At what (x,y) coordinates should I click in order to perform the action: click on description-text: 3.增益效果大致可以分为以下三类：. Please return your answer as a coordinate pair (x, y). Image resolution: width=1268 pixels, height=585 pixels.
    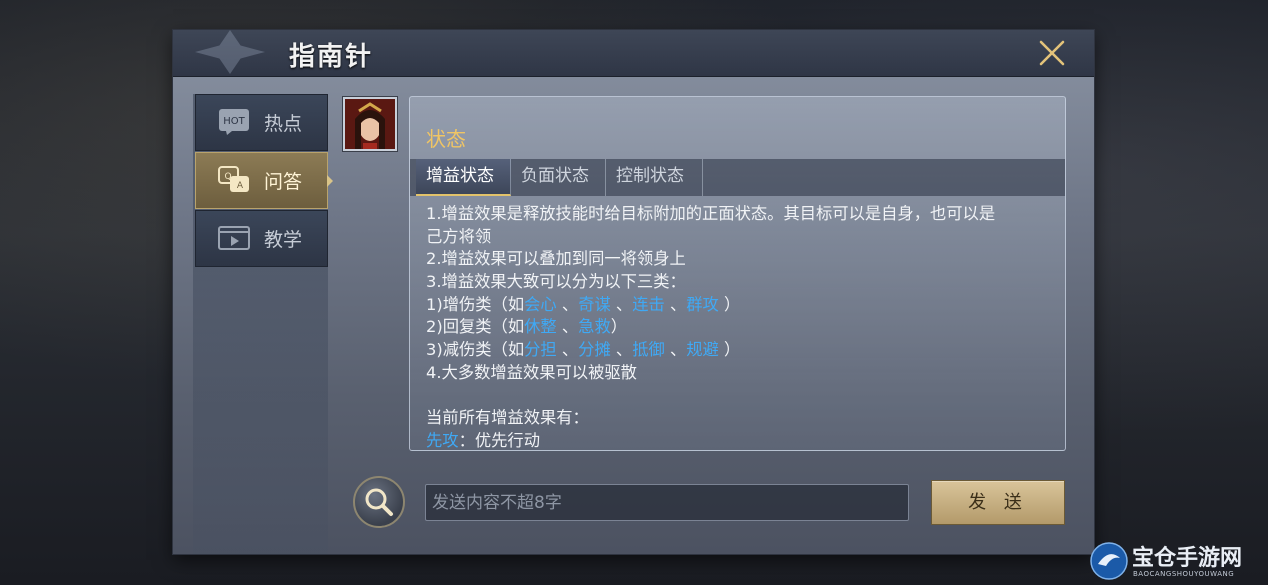
    Looking at the image, I should click on (556, 282).